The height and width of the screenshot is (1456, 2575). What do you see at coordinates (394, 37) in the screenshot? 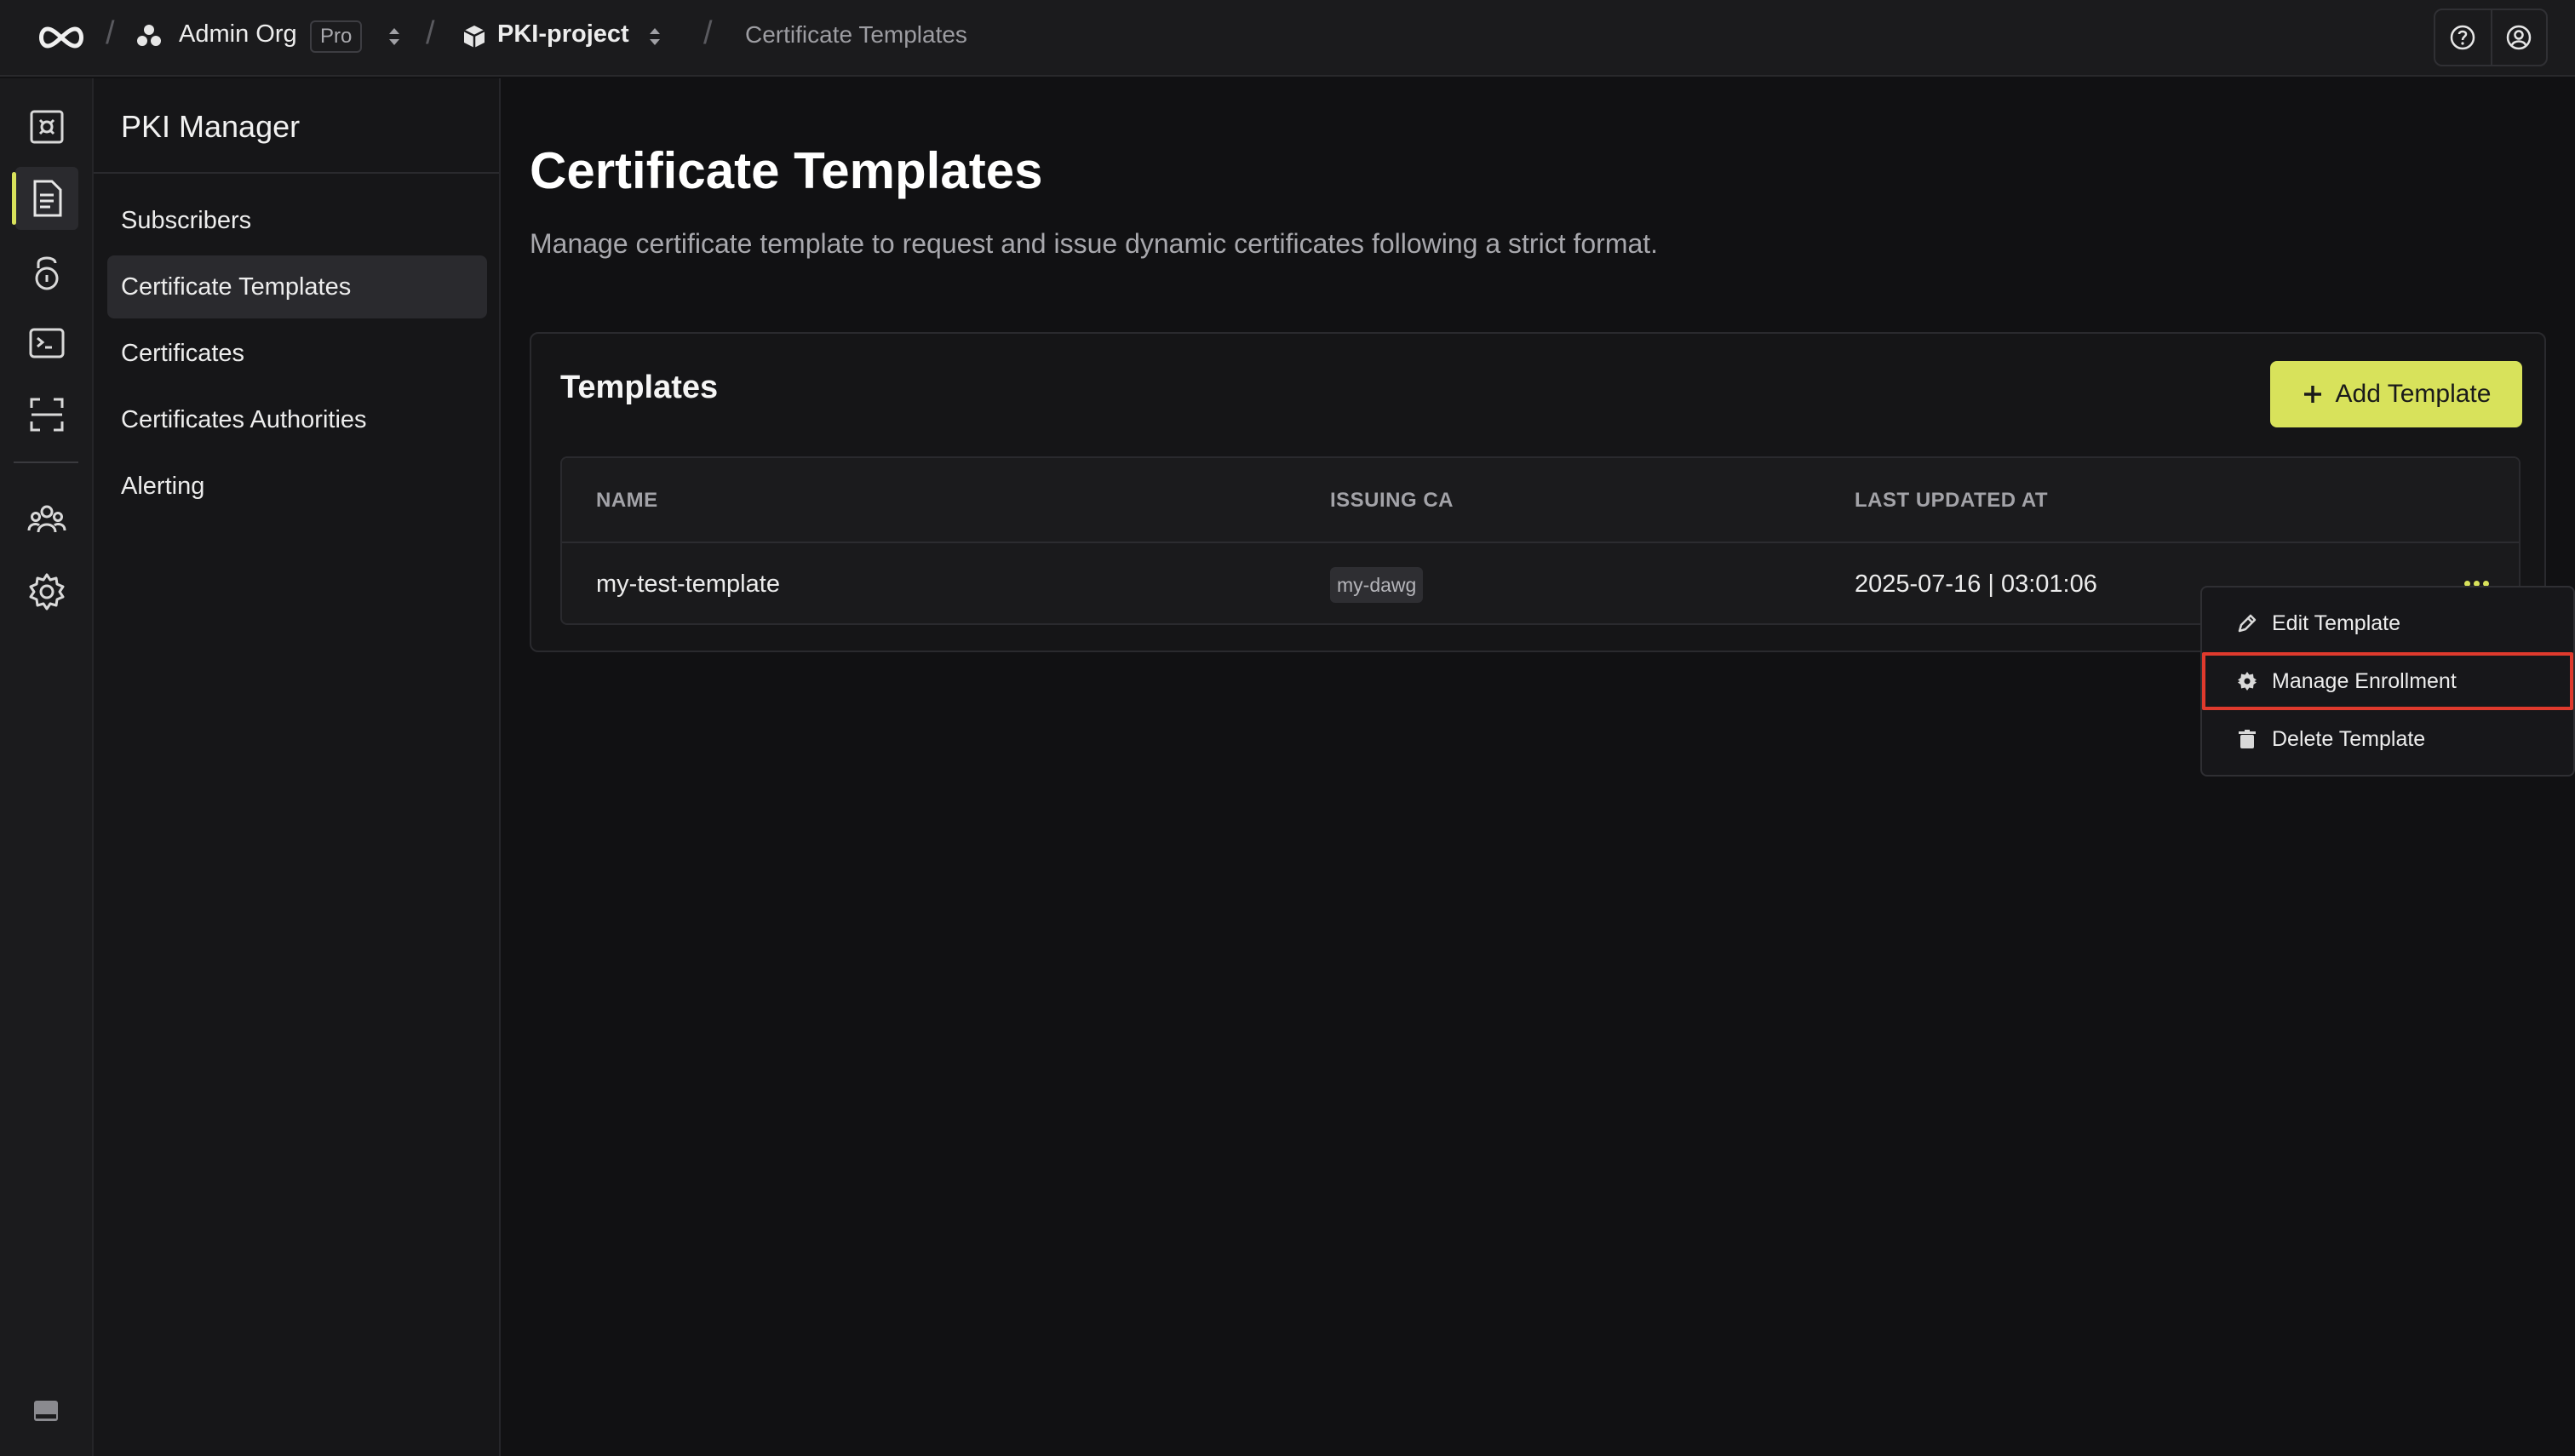
I see `org-switcher-chevron-icon` at bounding box center [394, 37].